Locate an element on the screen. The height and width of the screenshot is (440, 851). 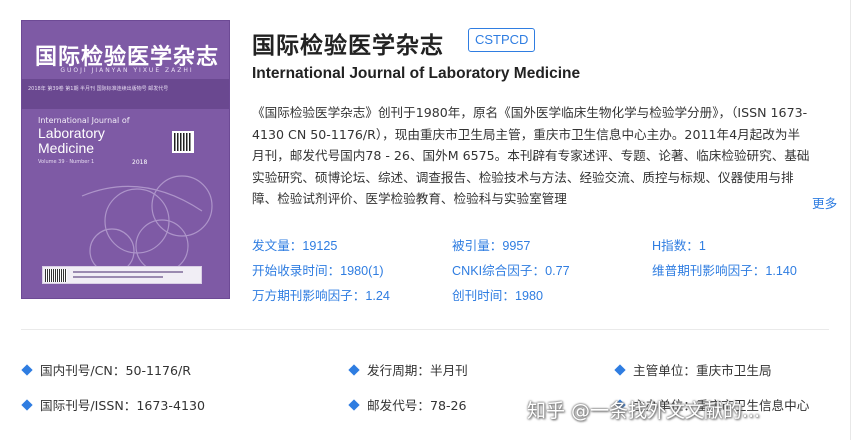
info-frequency: 发行周期：半月刊 is located at coordinates (408, 369).